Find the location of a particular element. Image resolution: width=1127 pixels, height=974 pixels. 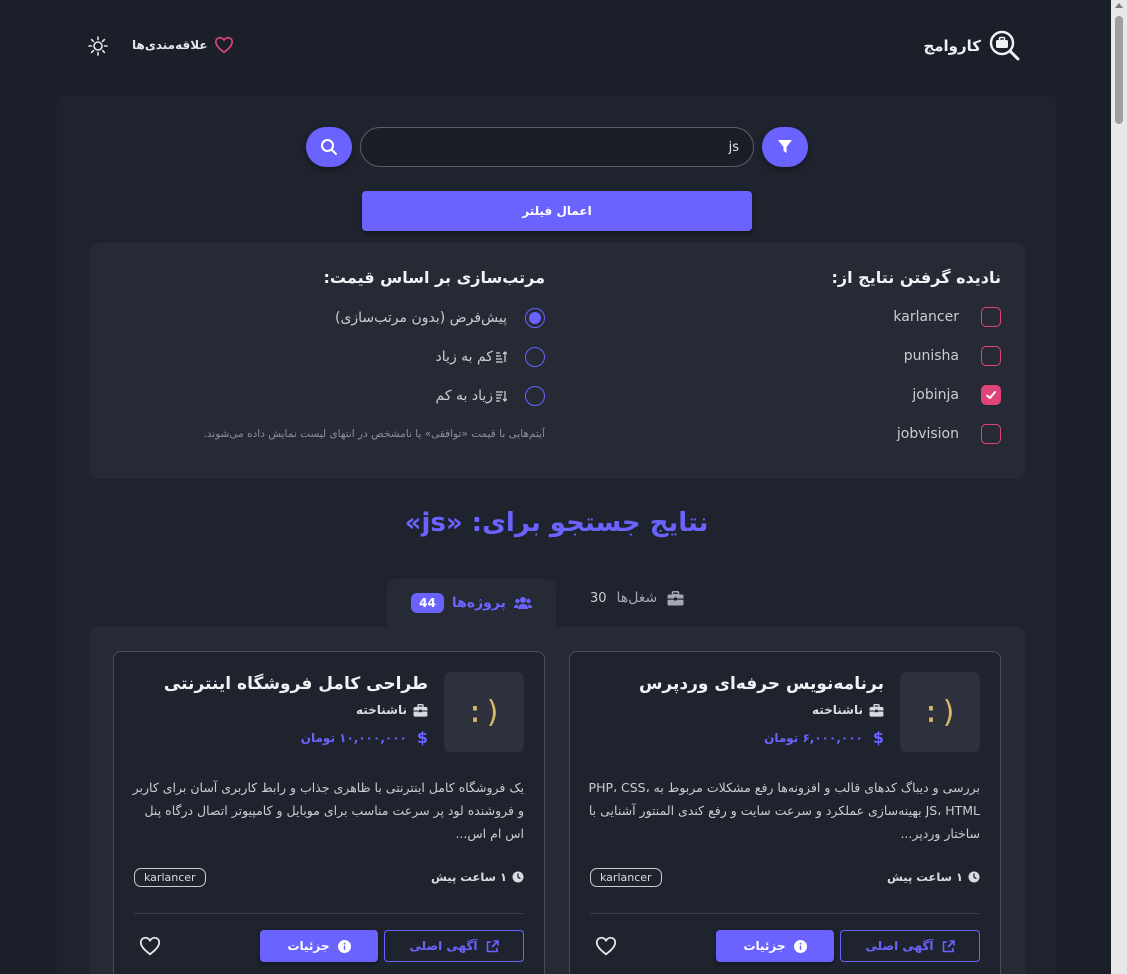

sort-label: زیاد به کم is located at coordinates (464, 396).